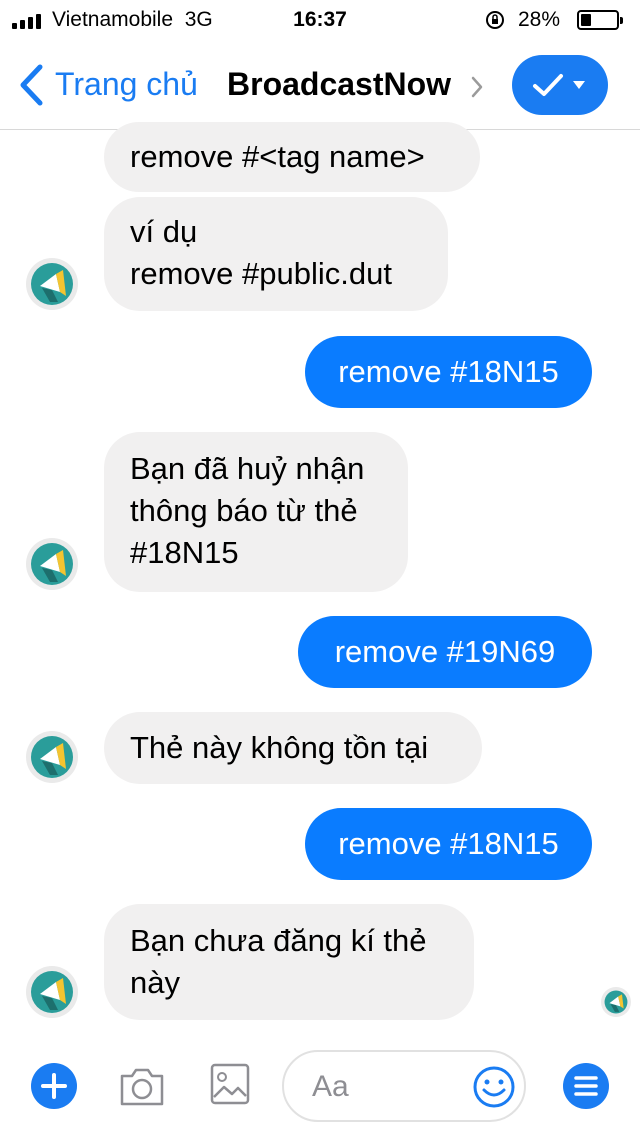 This screenshot has height=1136, width=640. Describe the element at coordinates (247, 510) in the screenshot. I see `message-text: Bạn đã huỷ nhận thông báo từ thẻ #18N15` at that location.